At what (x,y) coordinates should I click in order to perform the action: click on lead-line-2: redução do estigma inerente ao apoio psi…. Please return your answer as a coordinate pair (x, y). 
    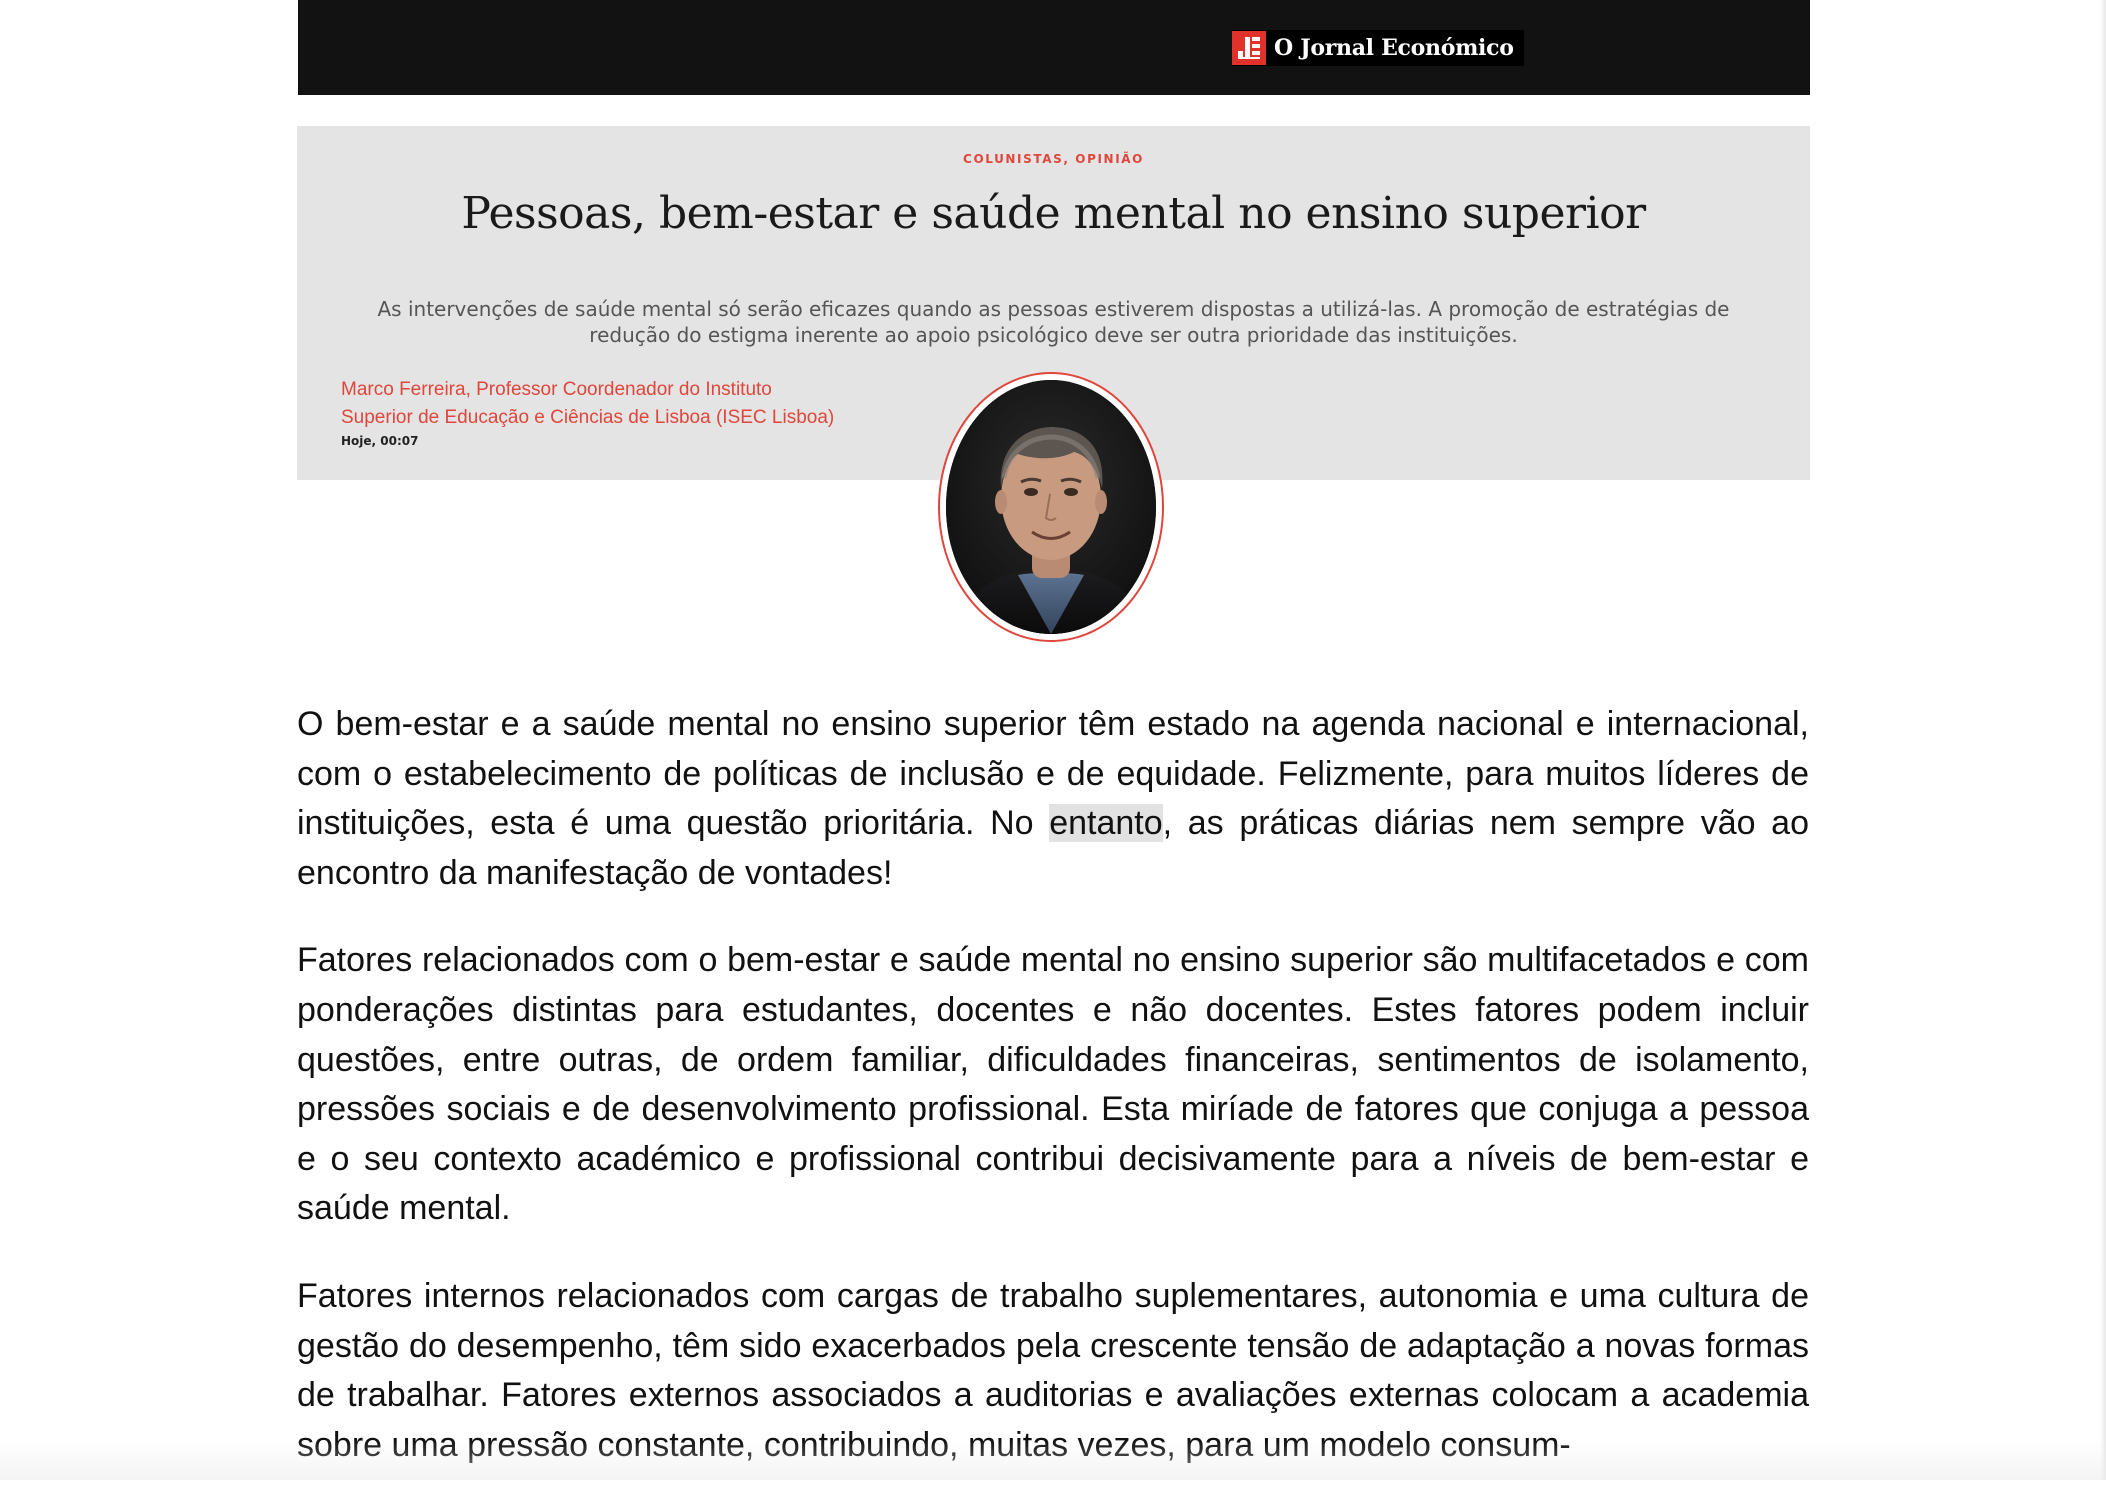
    Looking at the image, I should click on (1053, 335).